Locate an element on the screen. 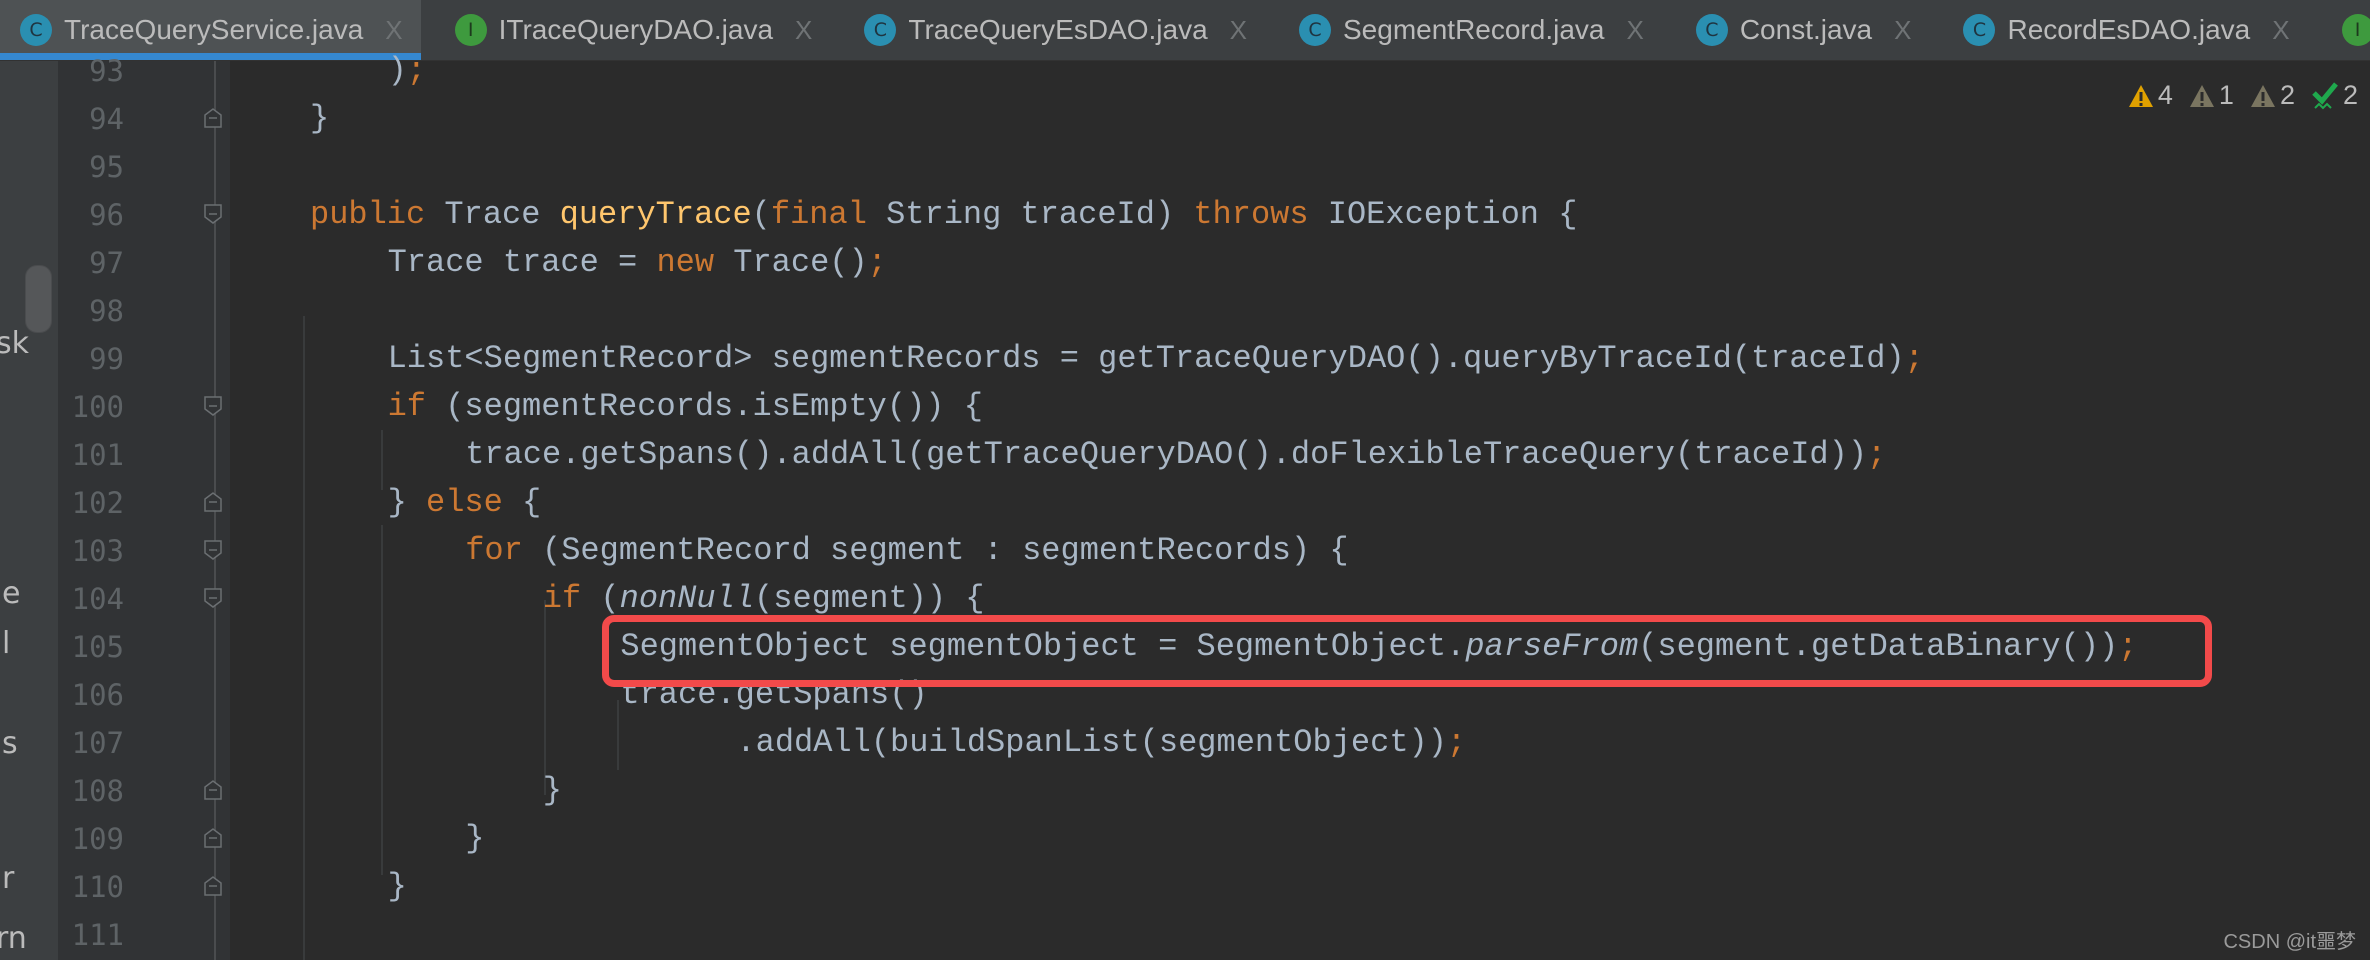 This screenshot has height=960, width=2370. code-token: String traceId) is located at coordinates (1030, 214).